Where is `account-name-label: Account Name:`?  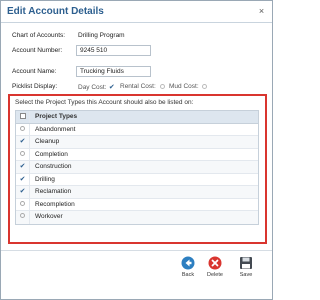
account-name-label: Account Name: is located at coordinates (34, 71).